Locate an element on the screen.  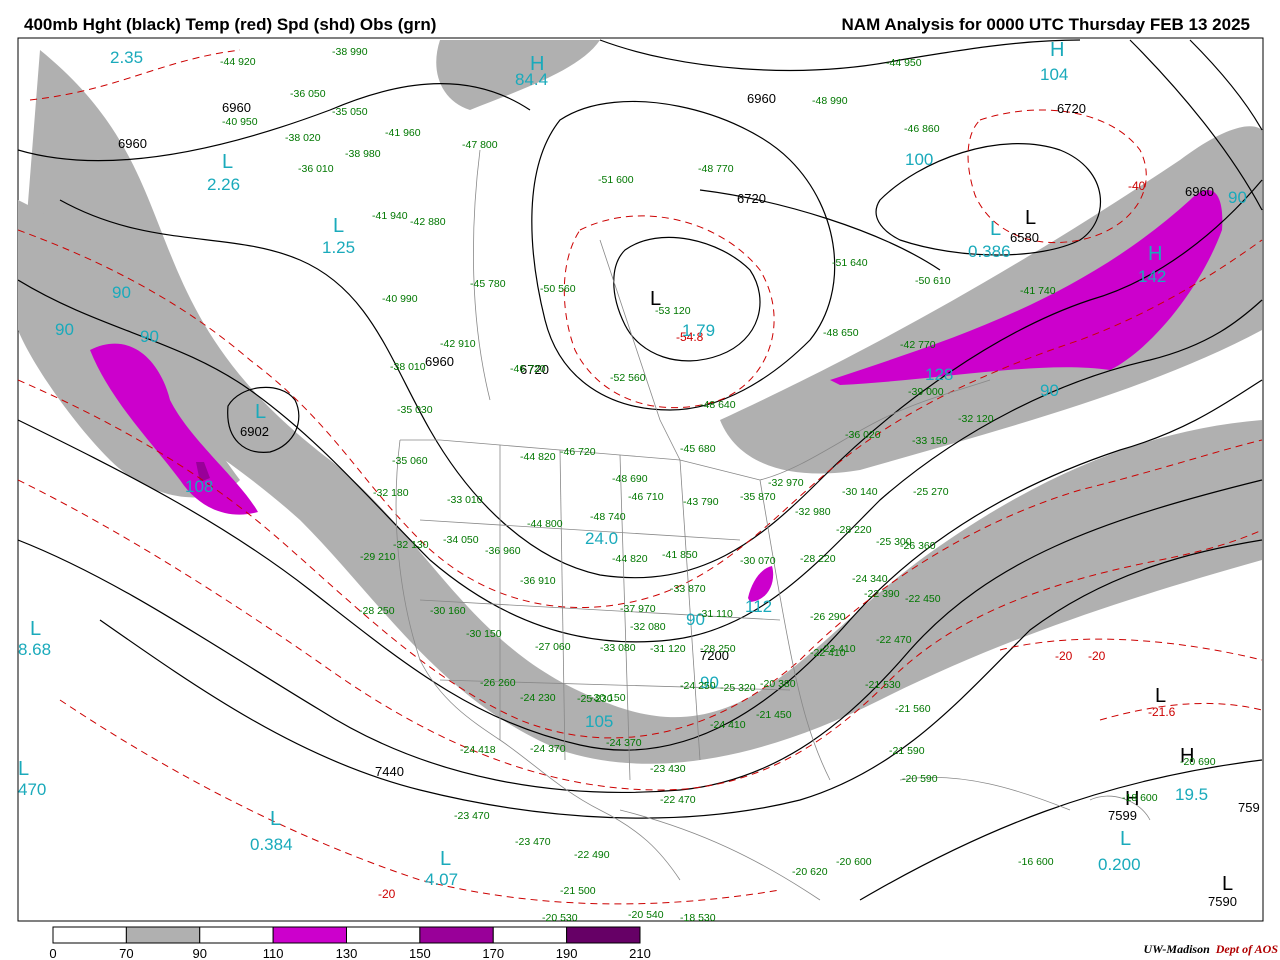
colorbar-tick-label: 0 is located at coordinates (52, 953).